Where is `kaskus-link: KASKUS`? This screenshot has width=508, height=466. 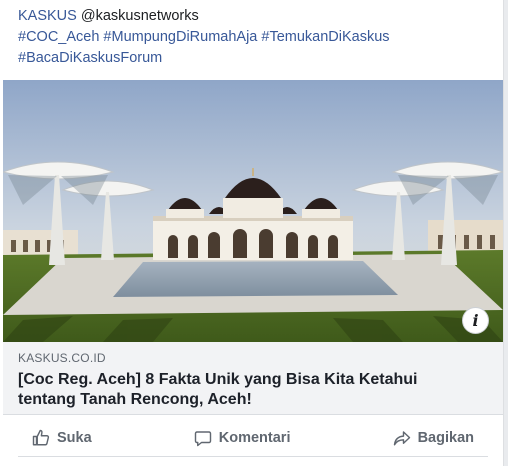
kaskus-link: KASKUS is located at coordinates (47, 16).